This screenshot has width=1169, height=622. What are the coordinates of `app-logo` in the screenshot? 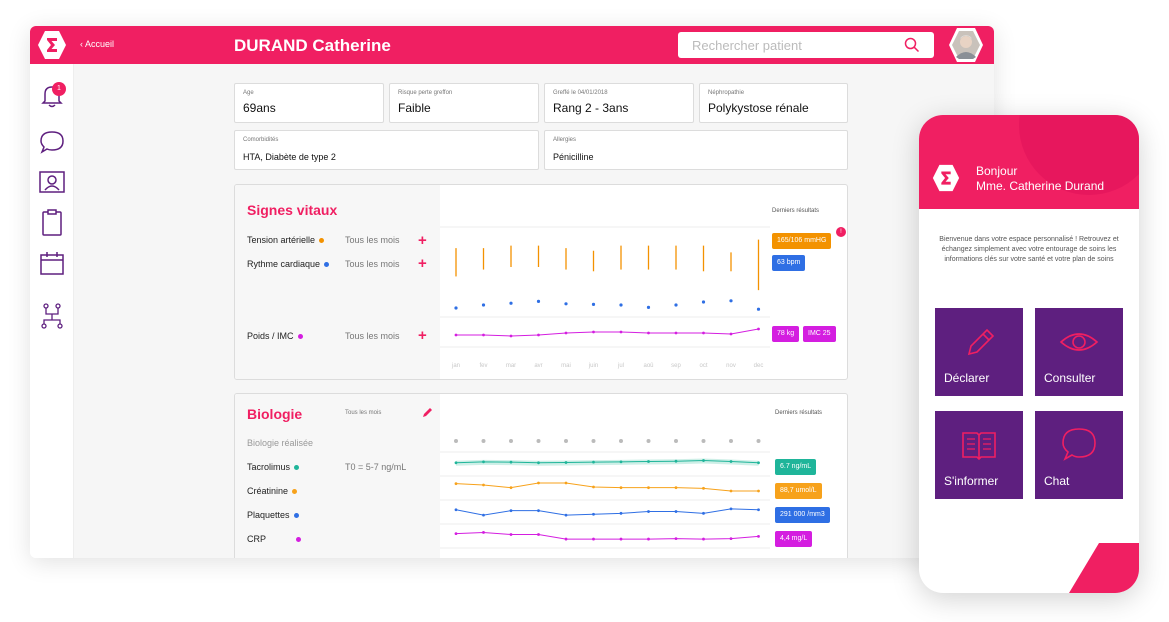 It's located at (52, 45).